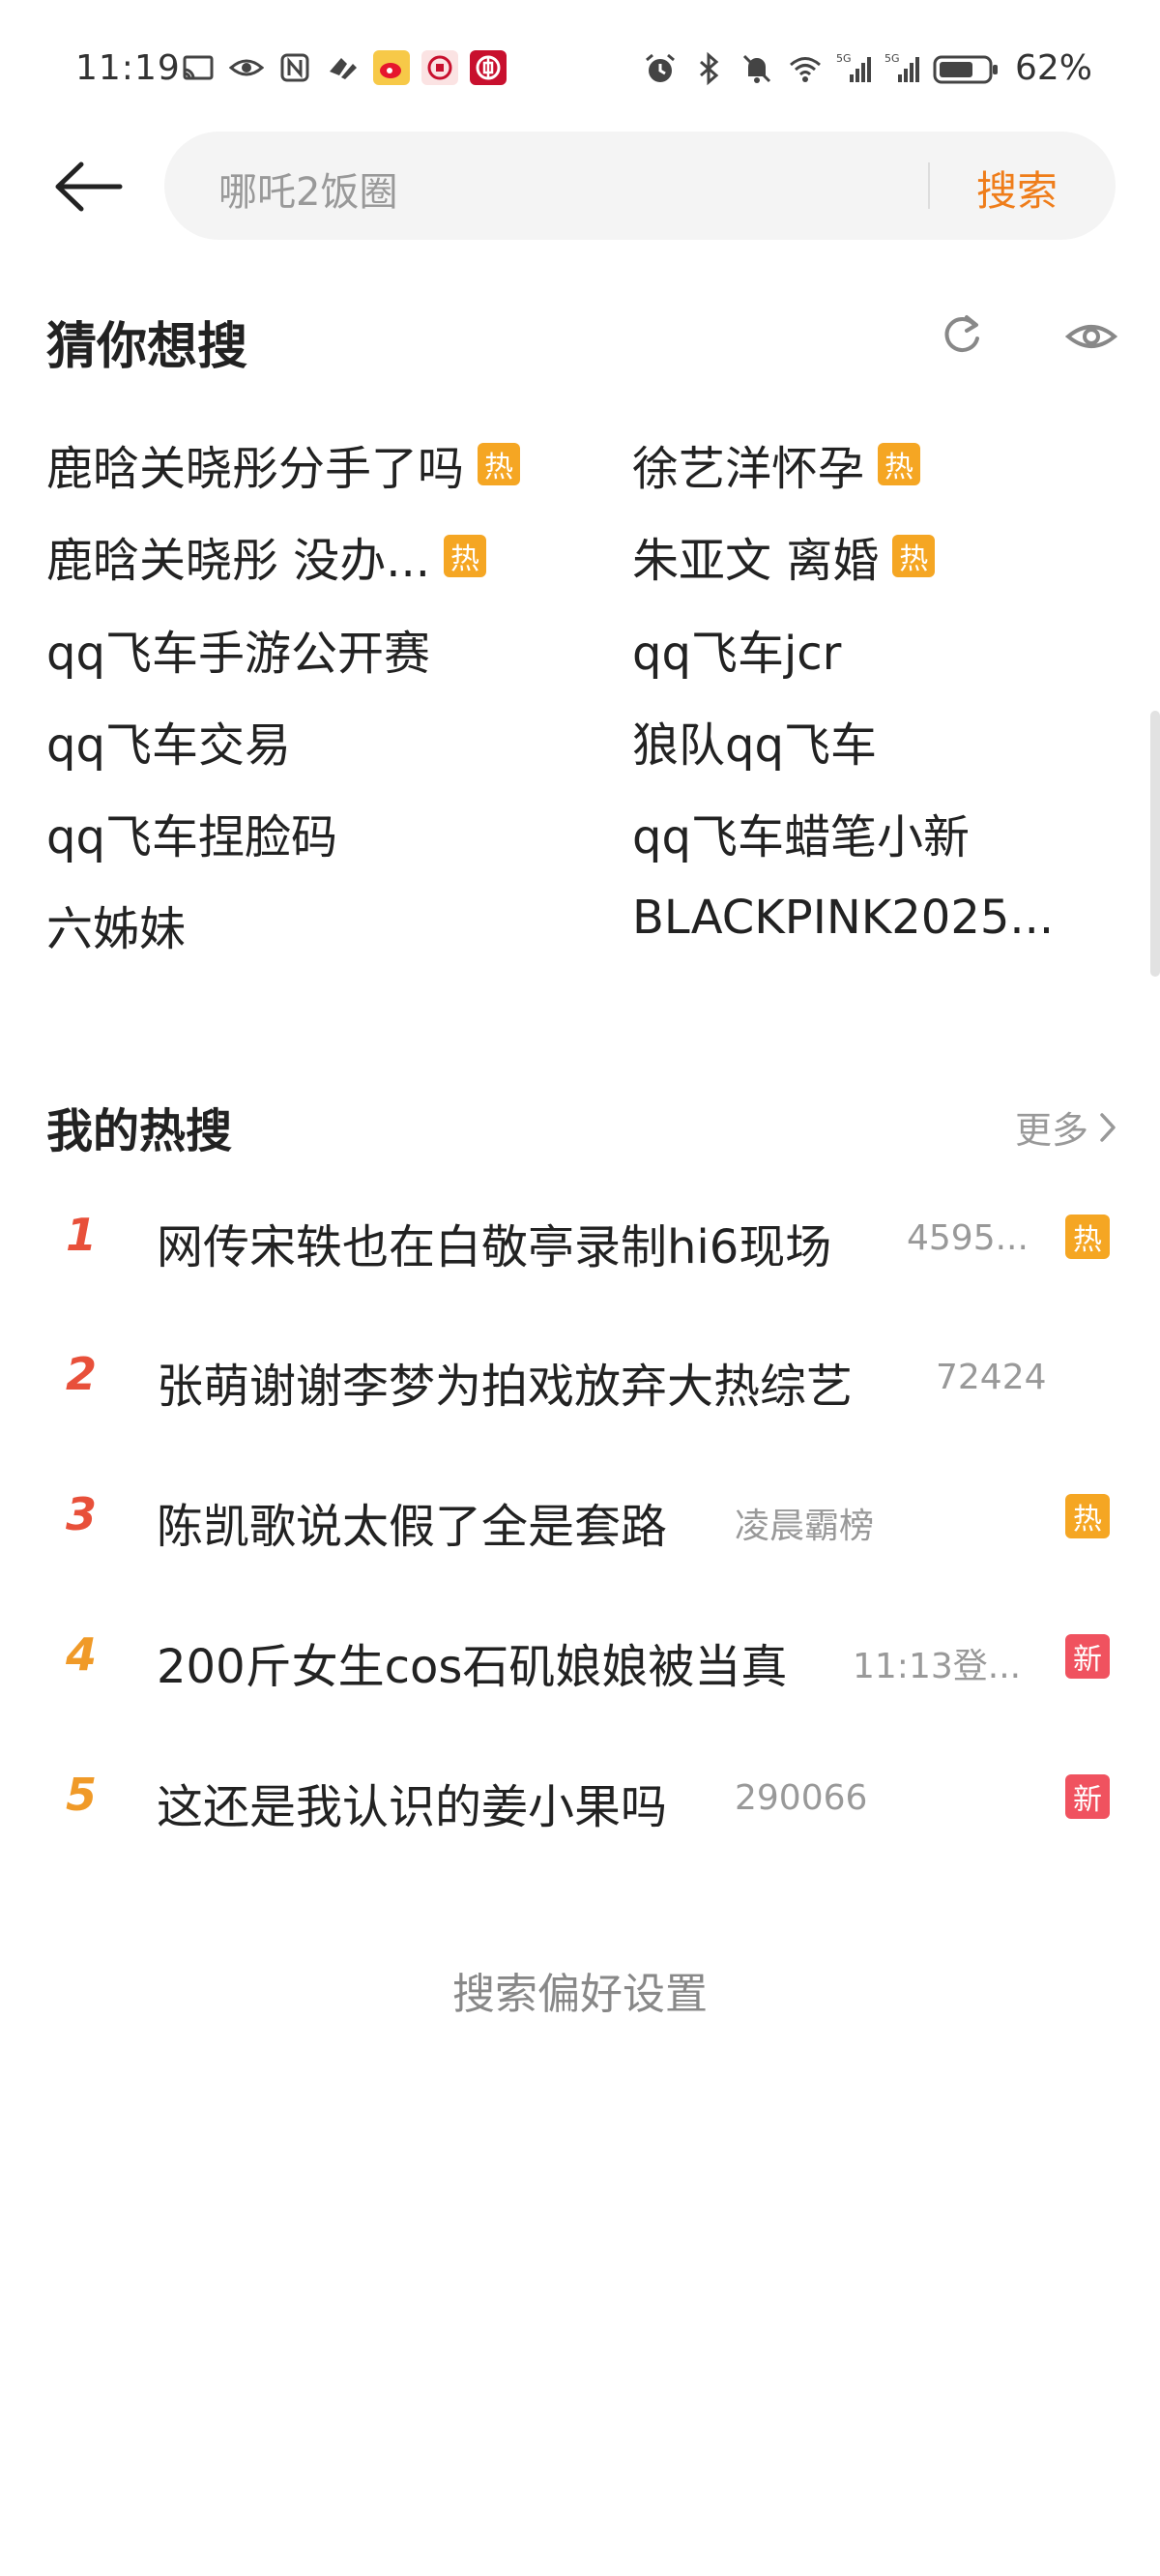 This screenshot has width=1160, height=2576. I want to click on signal-5g-label-2: 5G, so click(892, 58).